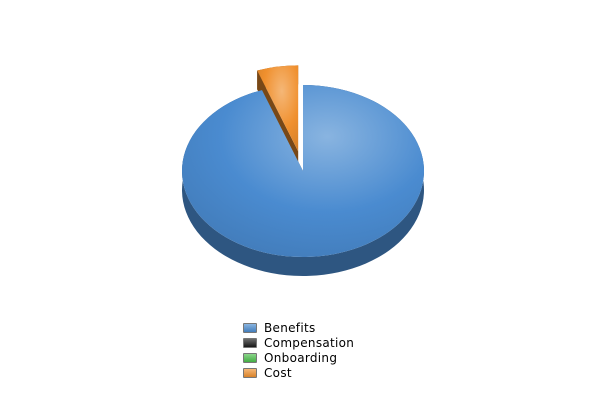 The height and width of the screenshot is (400, 600). Describe the element at coordinates (290, 327) in the screenshot. I see `legend-label-benefits: Benefits` at that location.